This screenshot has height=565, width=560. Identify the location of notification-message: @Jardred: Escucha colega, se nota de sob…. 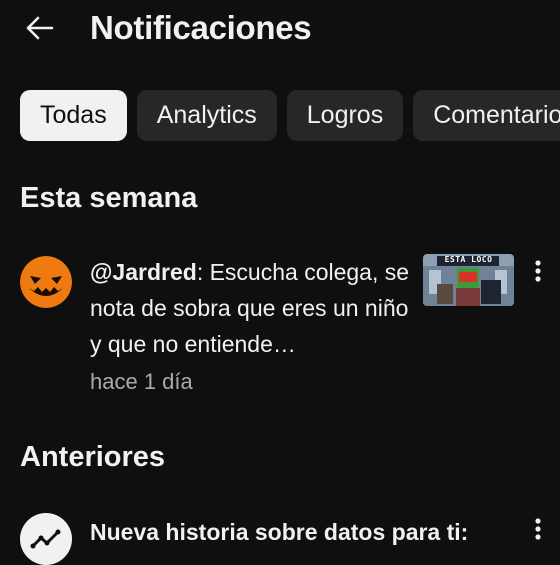
(250, 308).